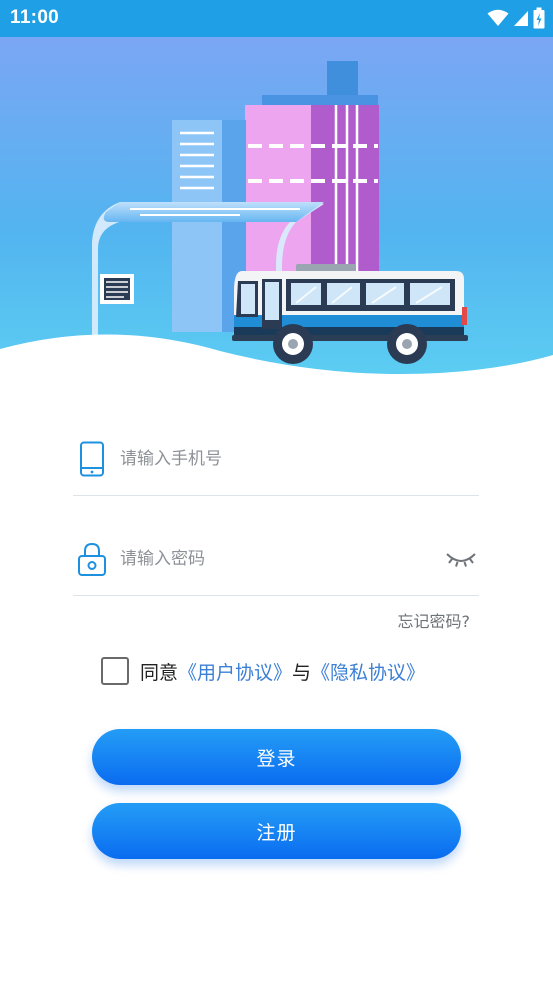 Image resolution: width=553 pixels, height=984 pixels. I want to click on phone-field, so click(276, 466).